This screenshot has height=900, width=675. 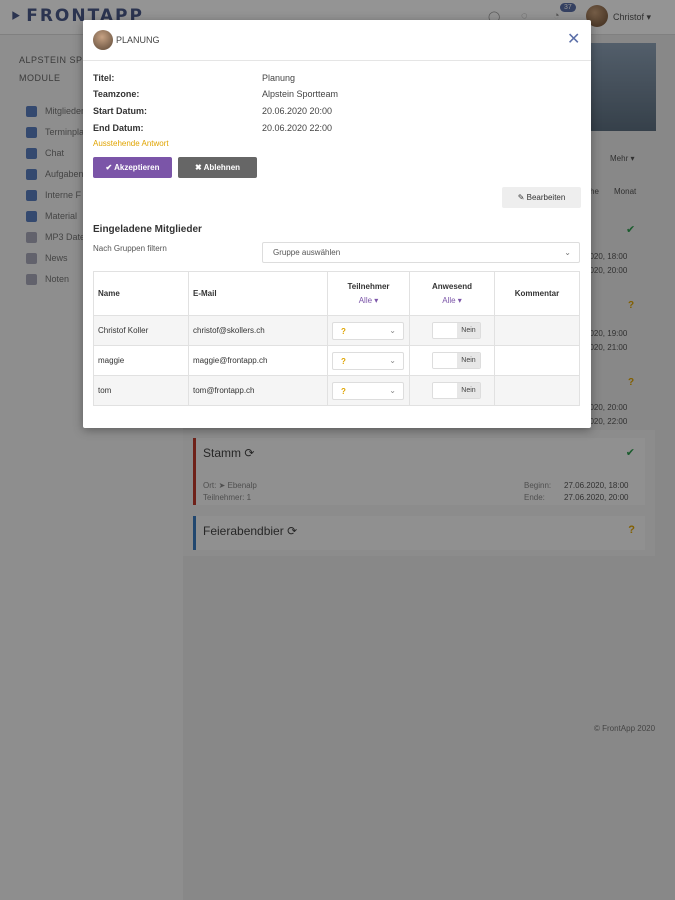 I want to click on email-column-header: E-Mail, so click(x=258, y=293).